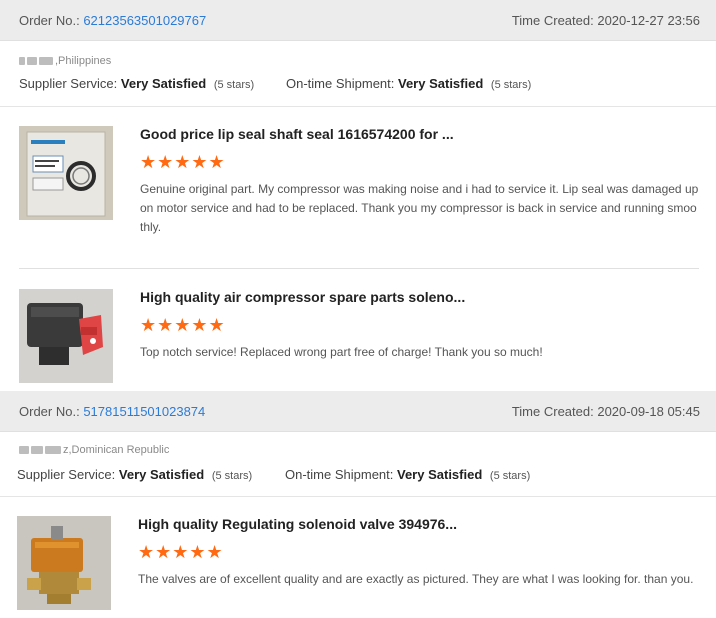 This screenshot has width=716, height=618. I want to click on buyer-location: z,Dominican Republic, so click(94, 450).